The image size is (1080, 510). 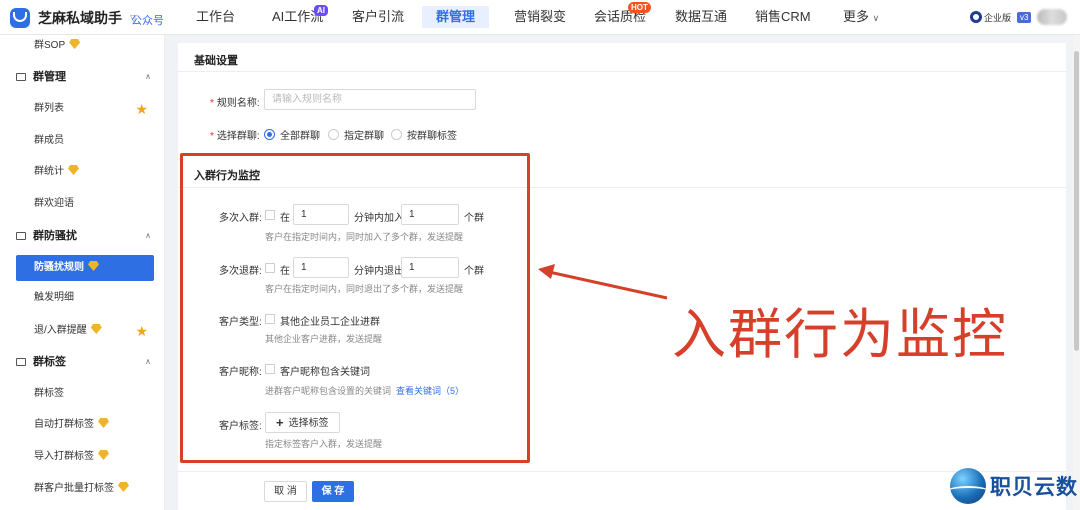 I want to click on rule-name-label-text: 规则名称:, so click(x=238, y=103).